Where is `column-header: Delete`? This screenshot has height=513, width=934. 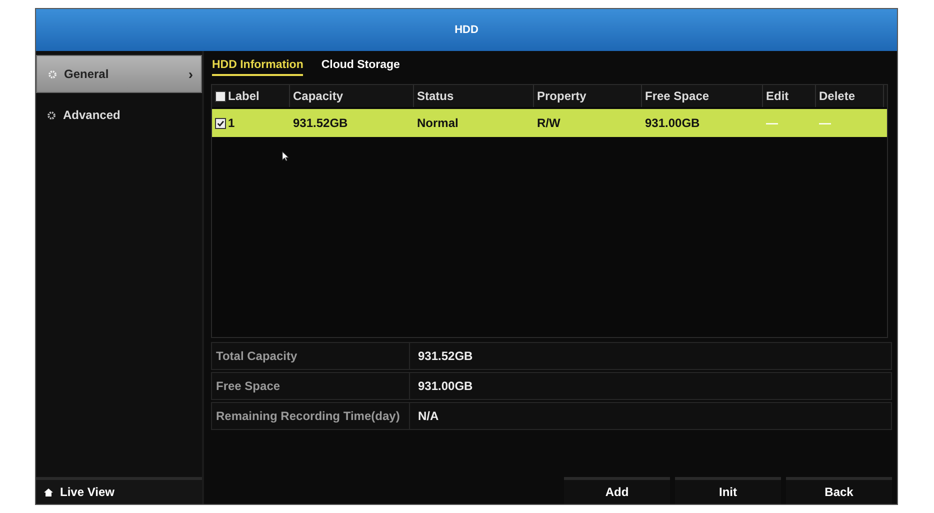 column-header: Delete is located at coordinates (850, 96).